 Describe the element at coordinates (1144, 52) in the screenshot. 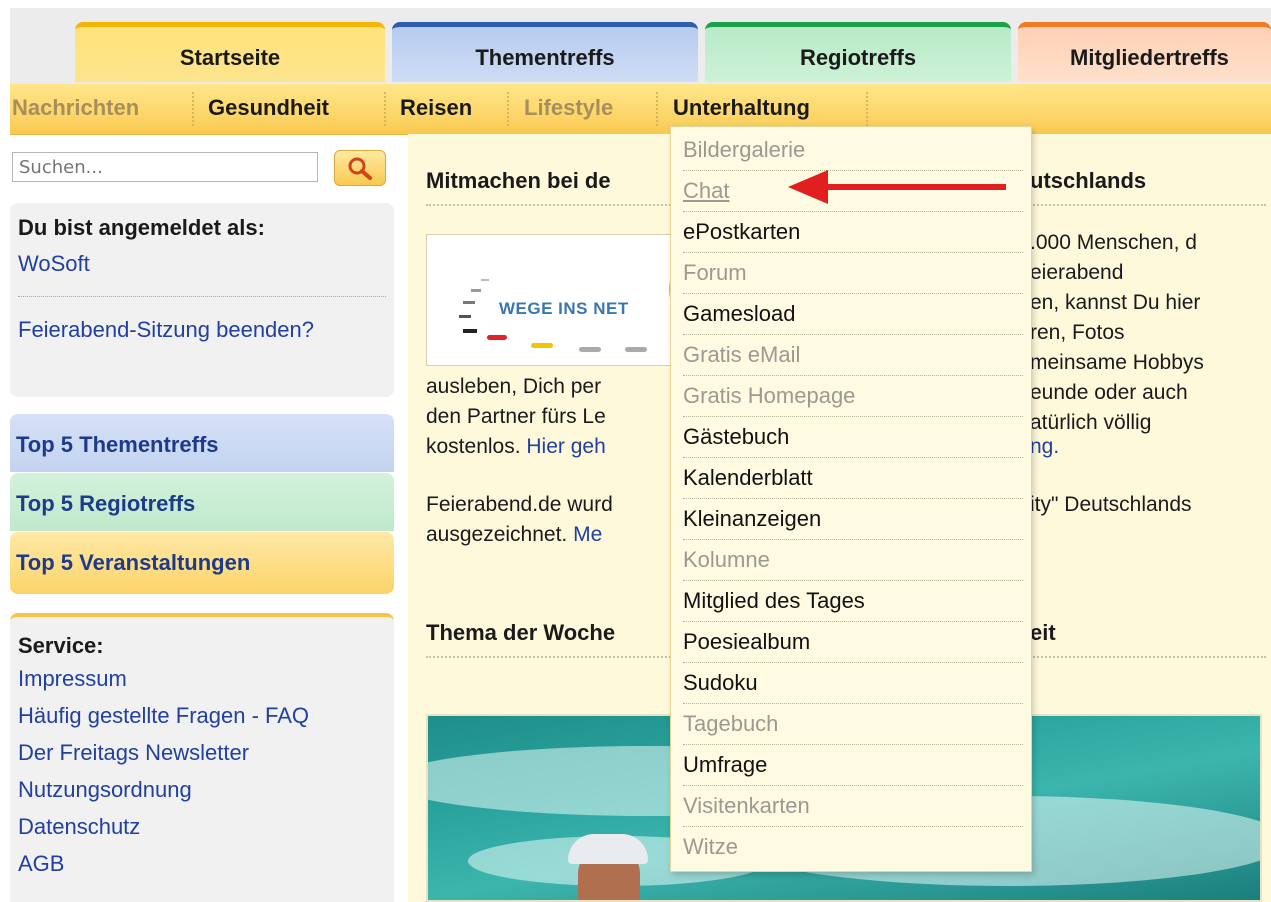

I see `tab-mitgliedertreffs: Mitgliedertreffs` at that location.